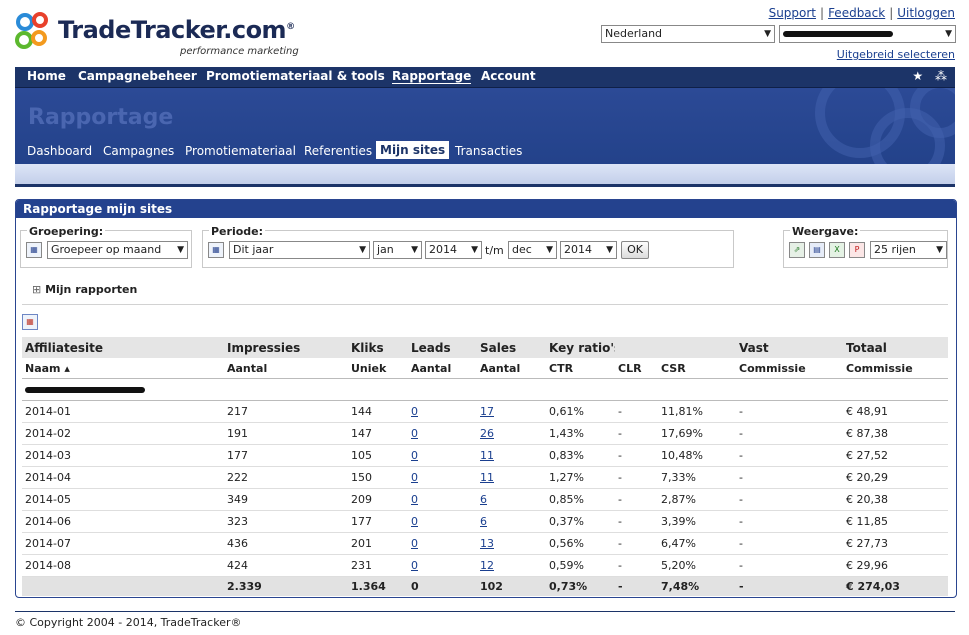 Image resolution: width=969 pixels, height=635 pixels. Describe the element at coordinates (697, 543) in the screenshot. I see `table-cell: 6,47%` at that location.